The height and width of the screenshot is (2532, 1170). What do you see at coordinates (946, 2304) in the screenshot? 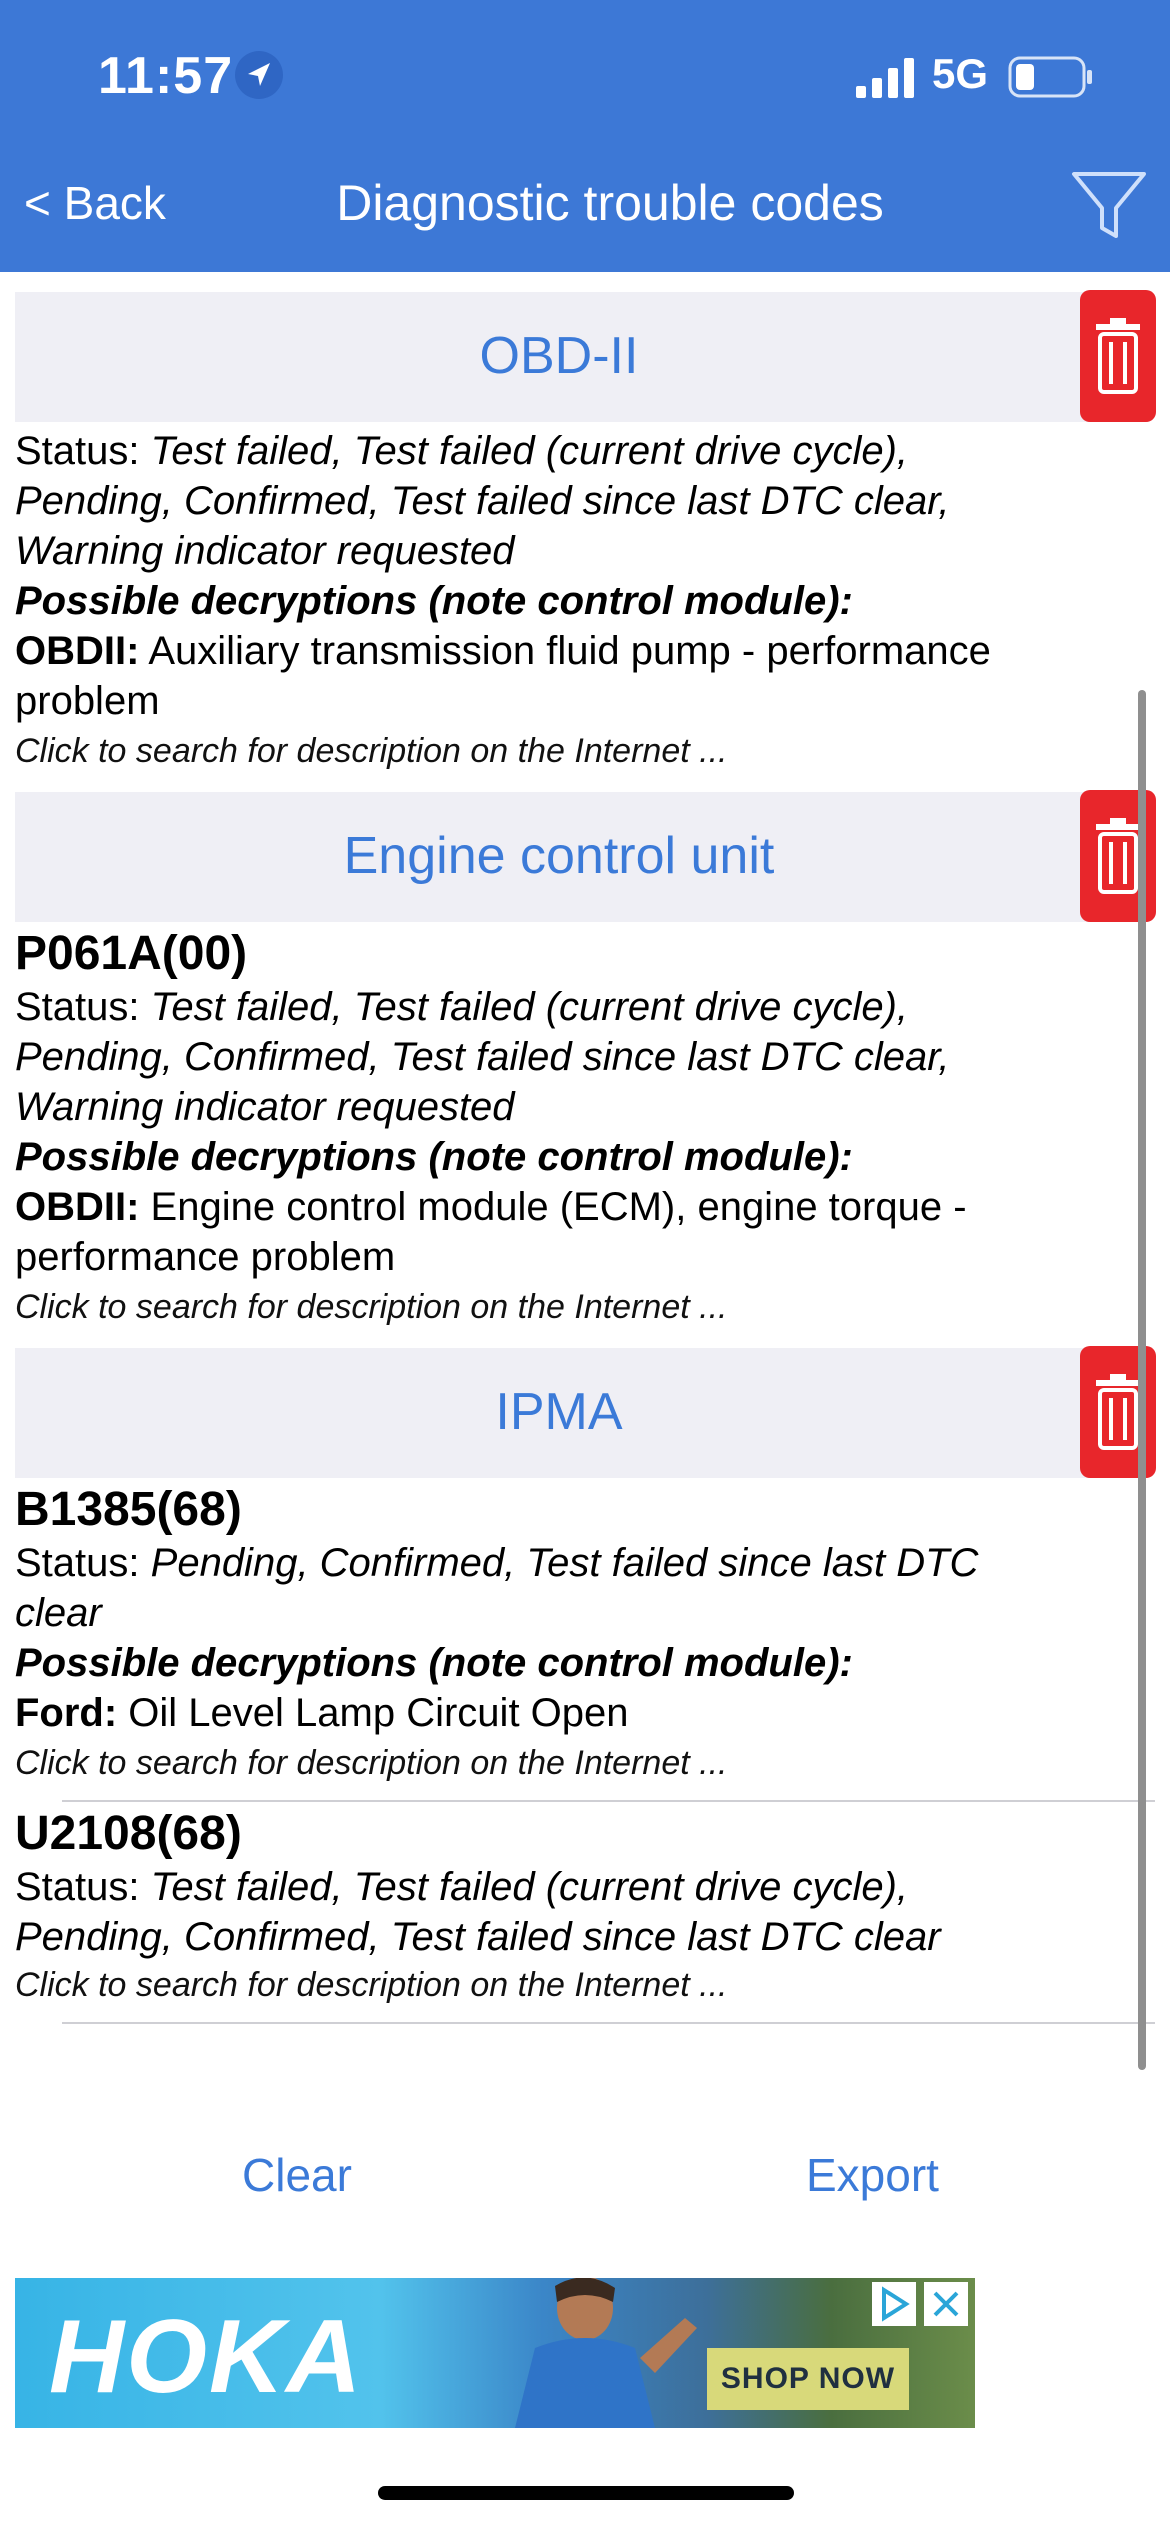
I see `ad-close-icon` at bounding box center [946, 2304].